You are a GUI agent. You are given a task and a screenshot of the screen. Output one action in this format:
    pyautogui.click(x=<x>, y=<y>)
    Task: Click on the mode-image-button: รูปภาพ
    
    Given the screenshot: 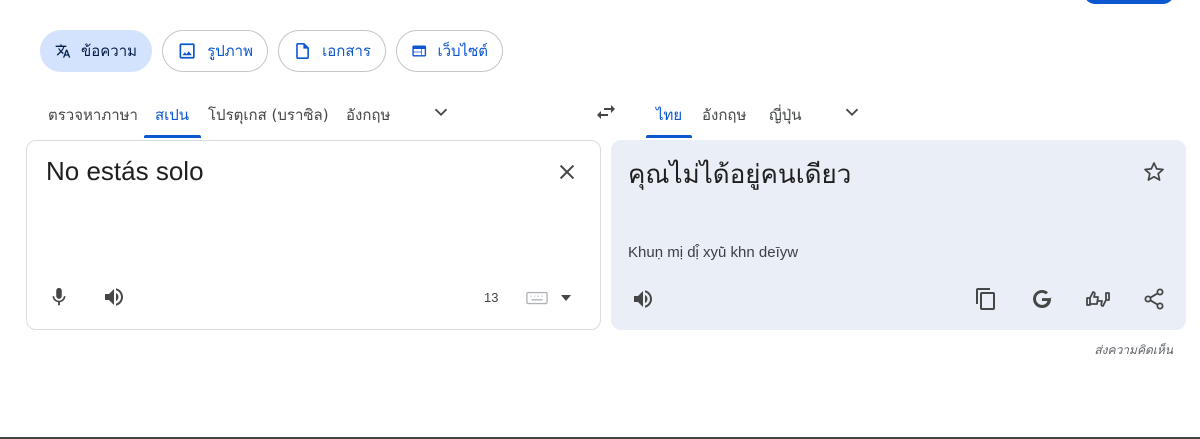 What is the action you would take?
    pyautogui.click(x=215, y=51)
    